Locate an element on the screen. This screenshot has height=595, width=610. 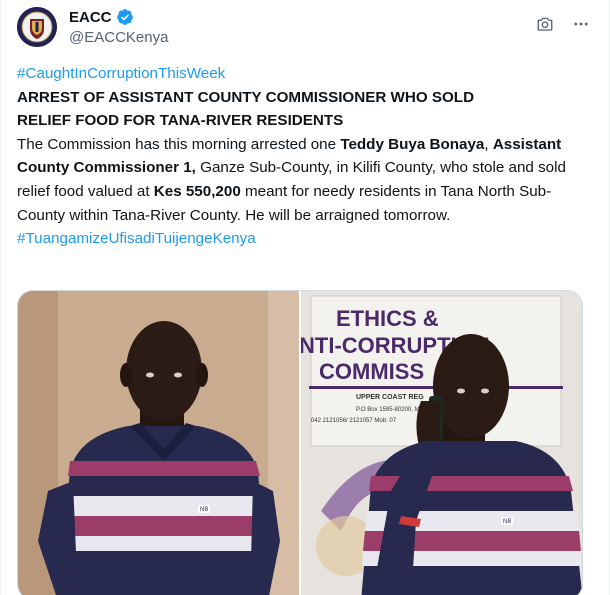
verified-badge-icon is located at coordinates (124, 17).